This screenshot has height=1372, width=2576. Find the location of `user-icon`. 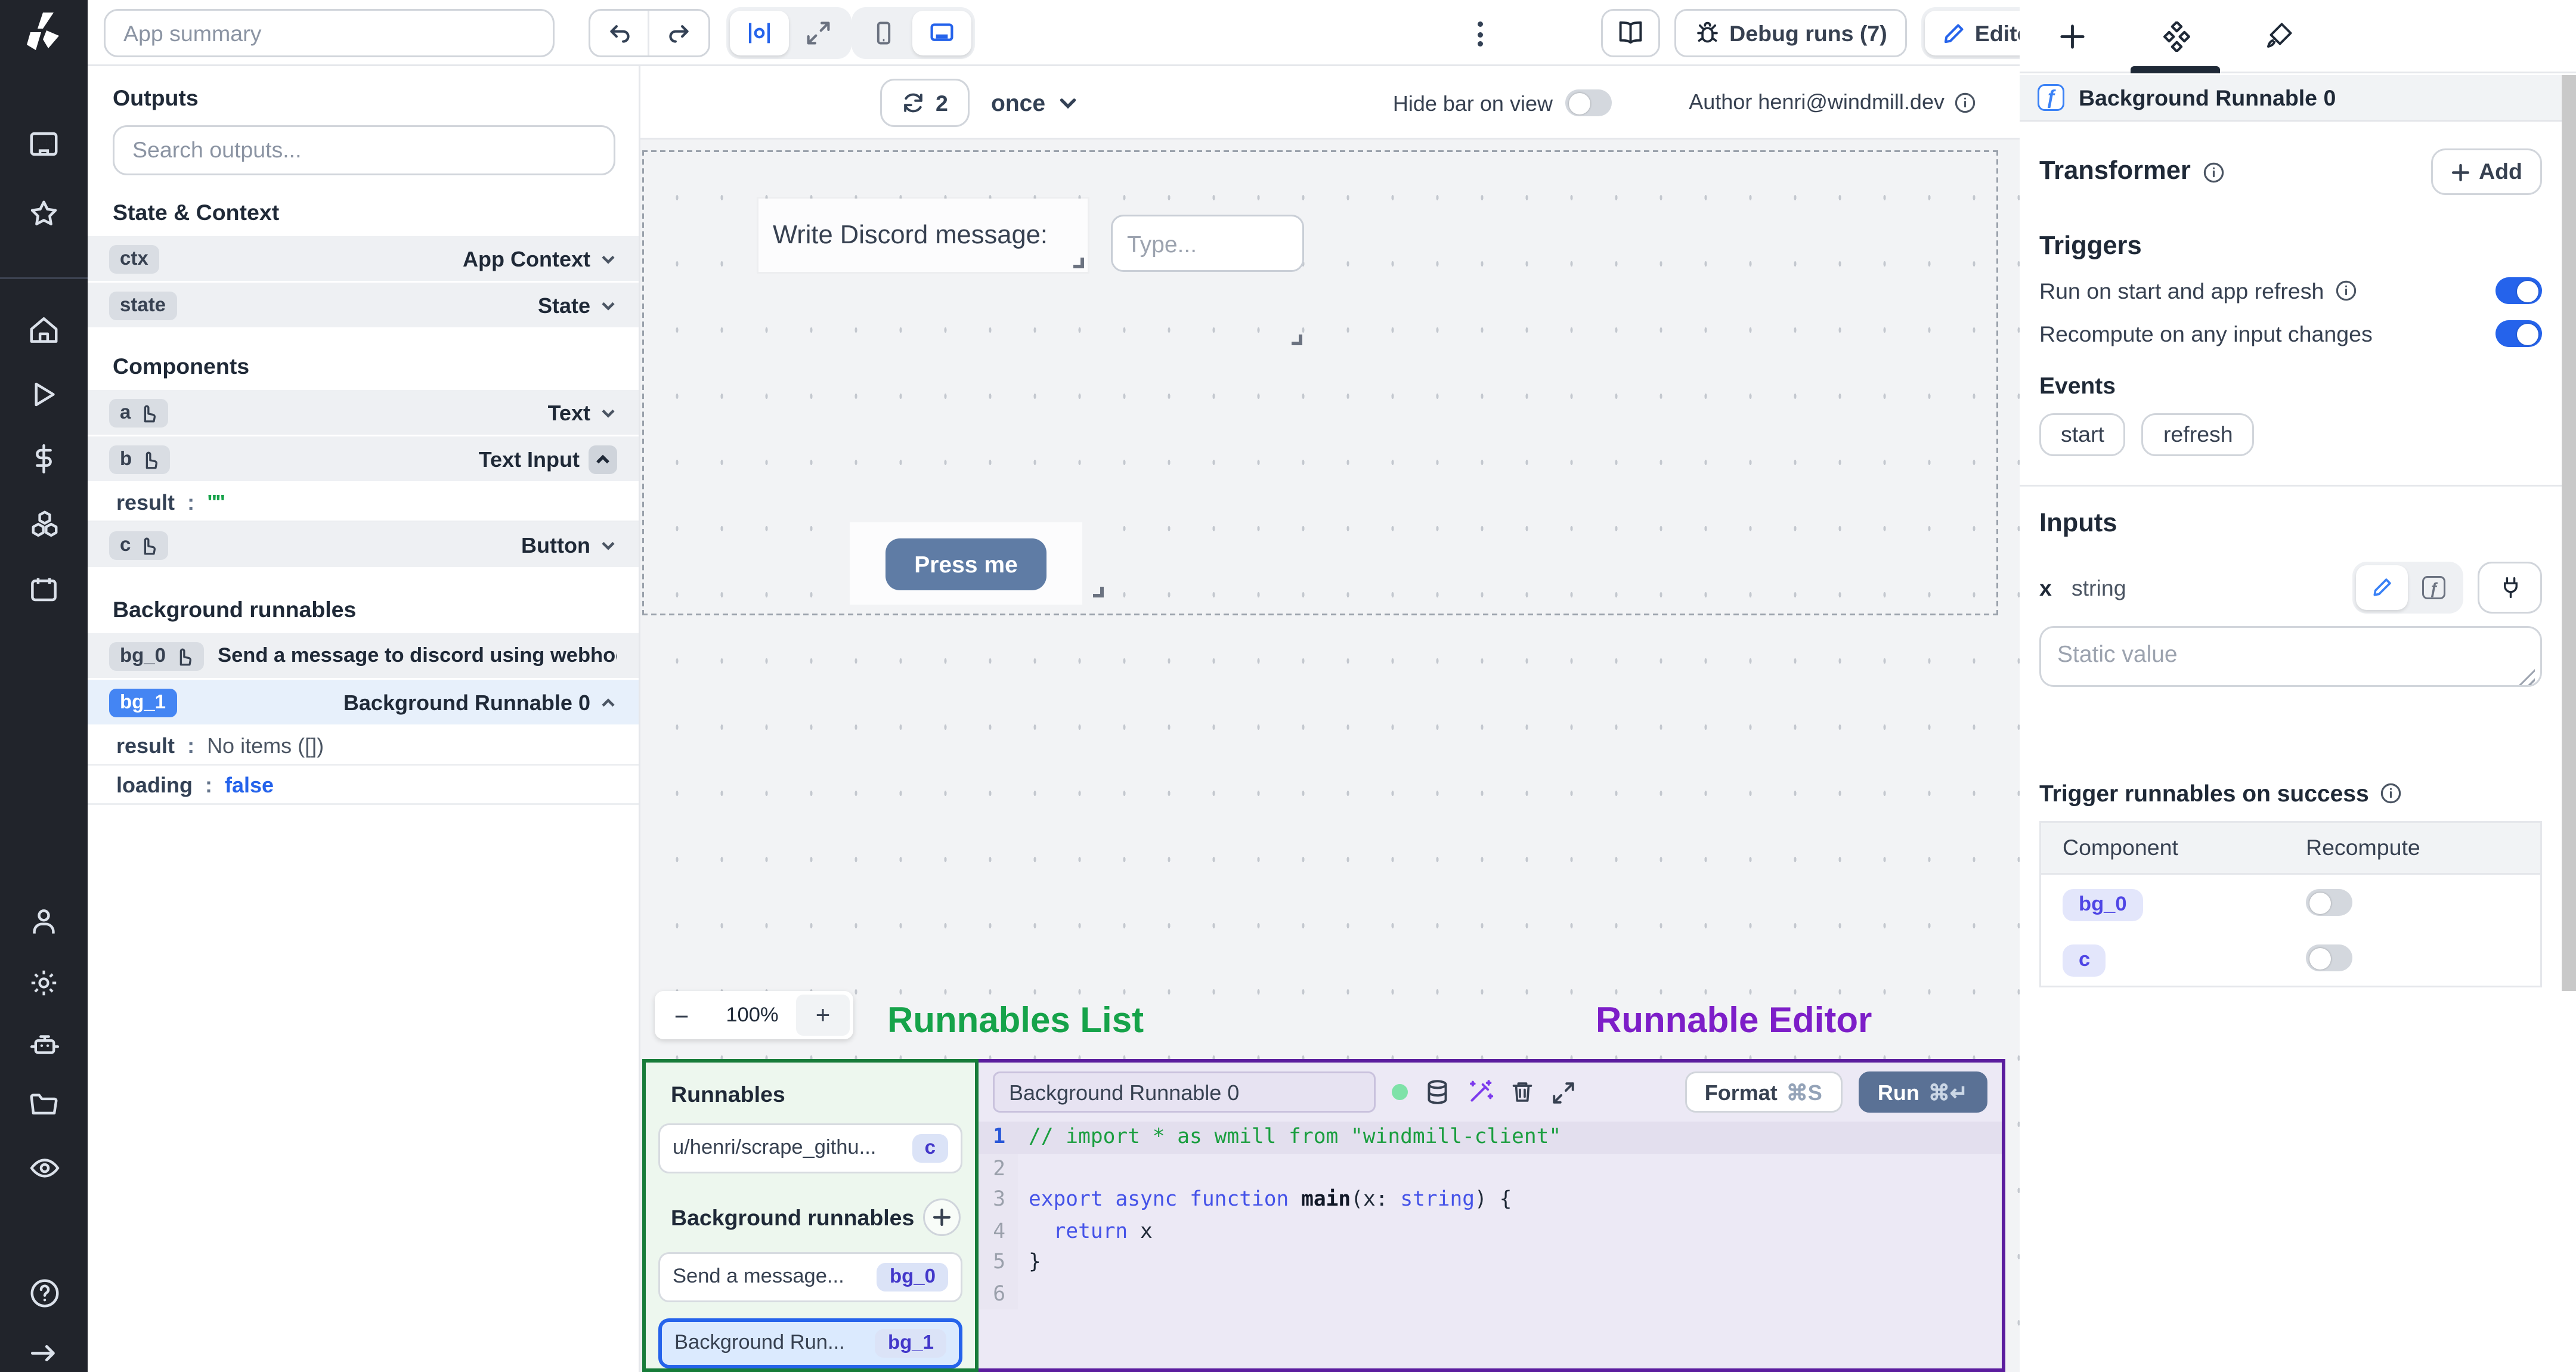

user-icon is located at coordinates (44, 922).